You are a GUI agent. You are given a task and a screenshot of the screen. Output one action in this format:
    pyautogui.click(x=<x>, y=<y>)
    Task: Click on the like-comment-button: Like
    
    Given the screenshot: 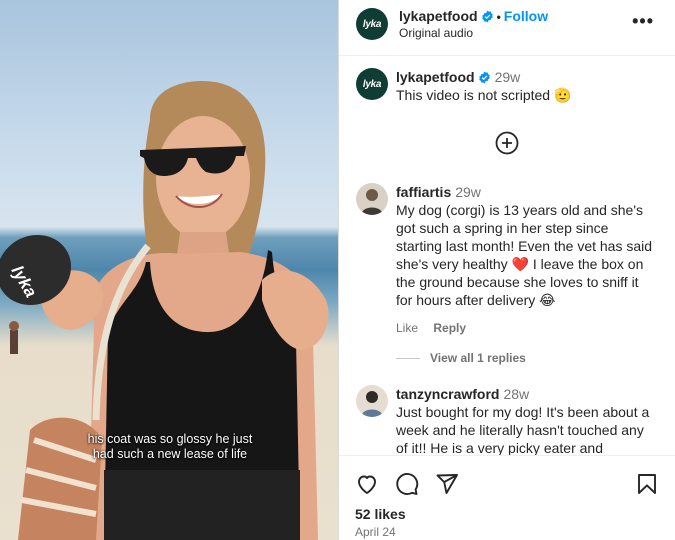 What is the action you would take?
    pyautogui.click(x=407, y=328)
    